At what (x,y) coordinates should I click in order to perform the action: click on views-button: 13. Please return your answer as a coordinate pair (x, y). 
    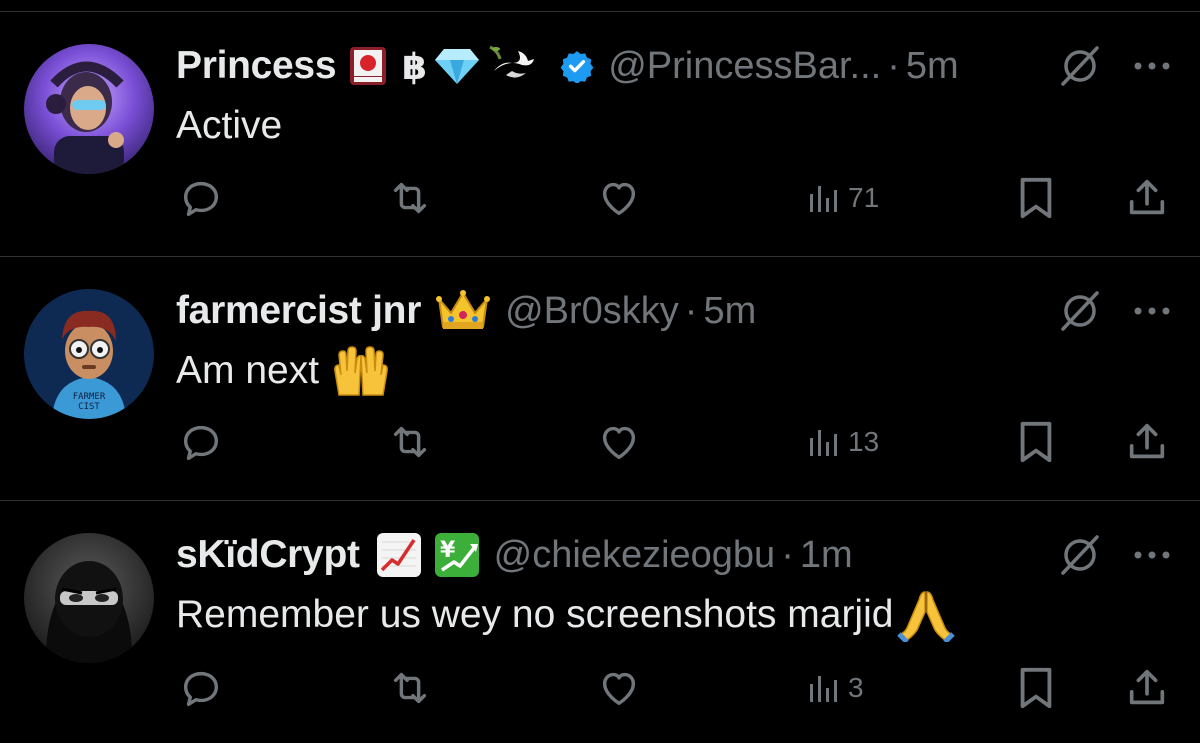
    Looking at the image, I should click on (843, 442).